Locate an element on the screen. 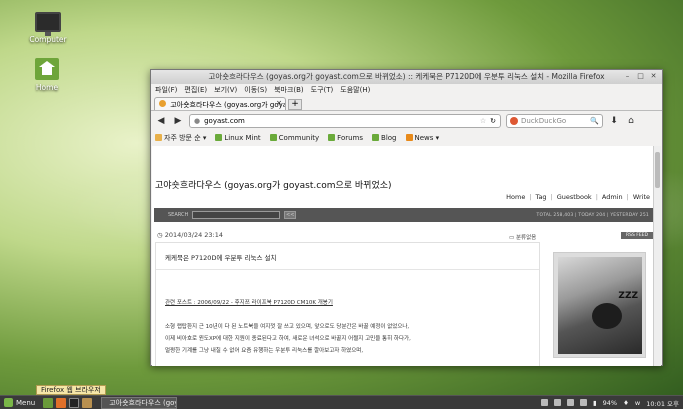 The image size is (683, 409). network-icon is located at coordinates (571, 402).